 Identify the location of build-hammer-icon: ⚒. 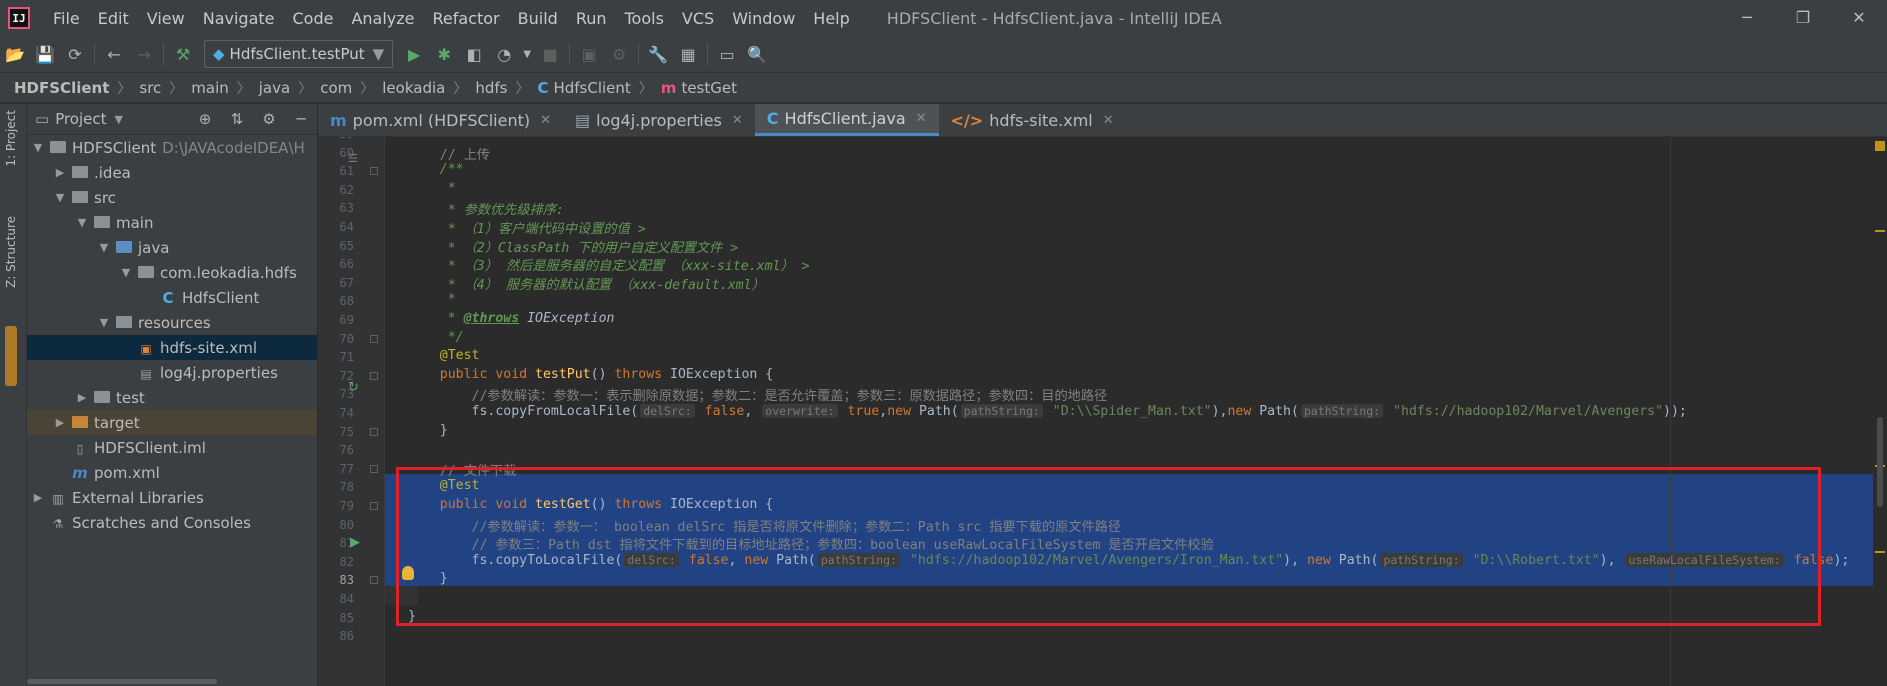
(183, 54).